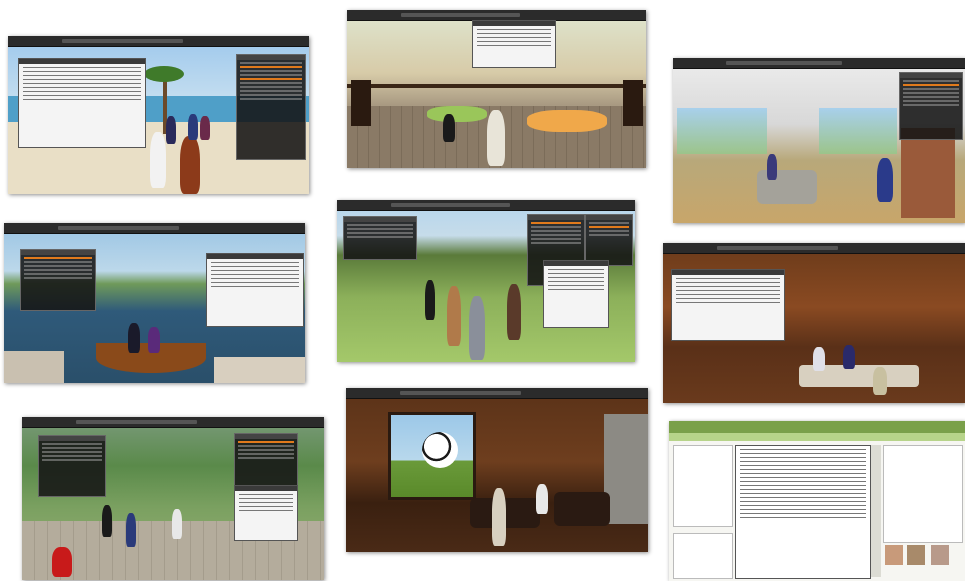 The width and height of the screenshot is (965, 581). I want to click on chat-pane, so click(703, 556).